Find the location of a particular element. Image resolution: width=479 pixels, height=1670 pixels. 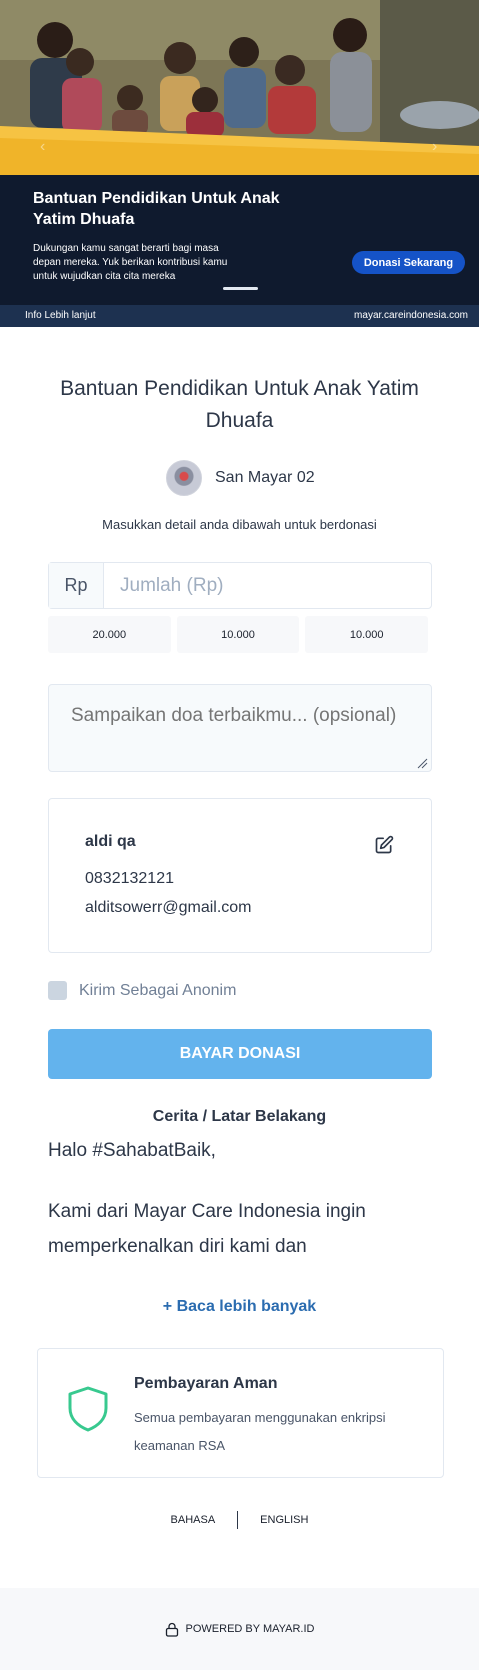

language-option-bahasa: BAHASA is located at coordinates (193, 1520).